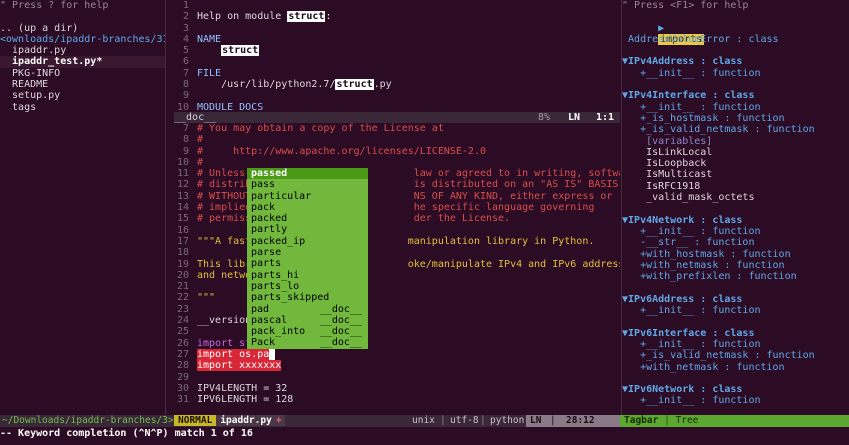  What do you see at coordinates (182, 185) in the screenshot?
I see `line-number: 12` at bounding box center [182, 185].